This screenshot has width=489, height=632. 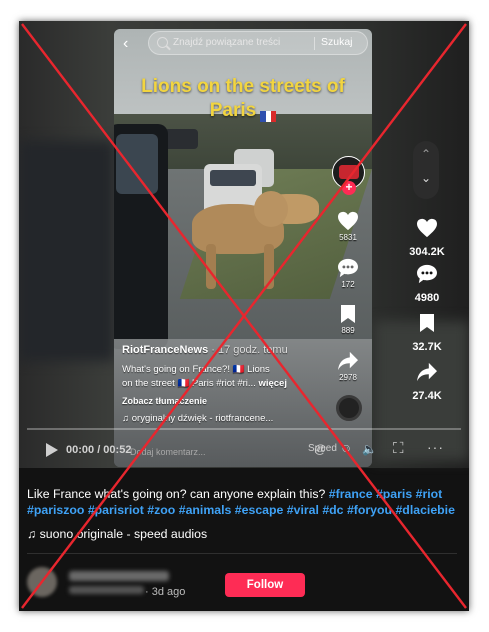 I want to click on search-button: Szukaj, so click(x=337, y=42).